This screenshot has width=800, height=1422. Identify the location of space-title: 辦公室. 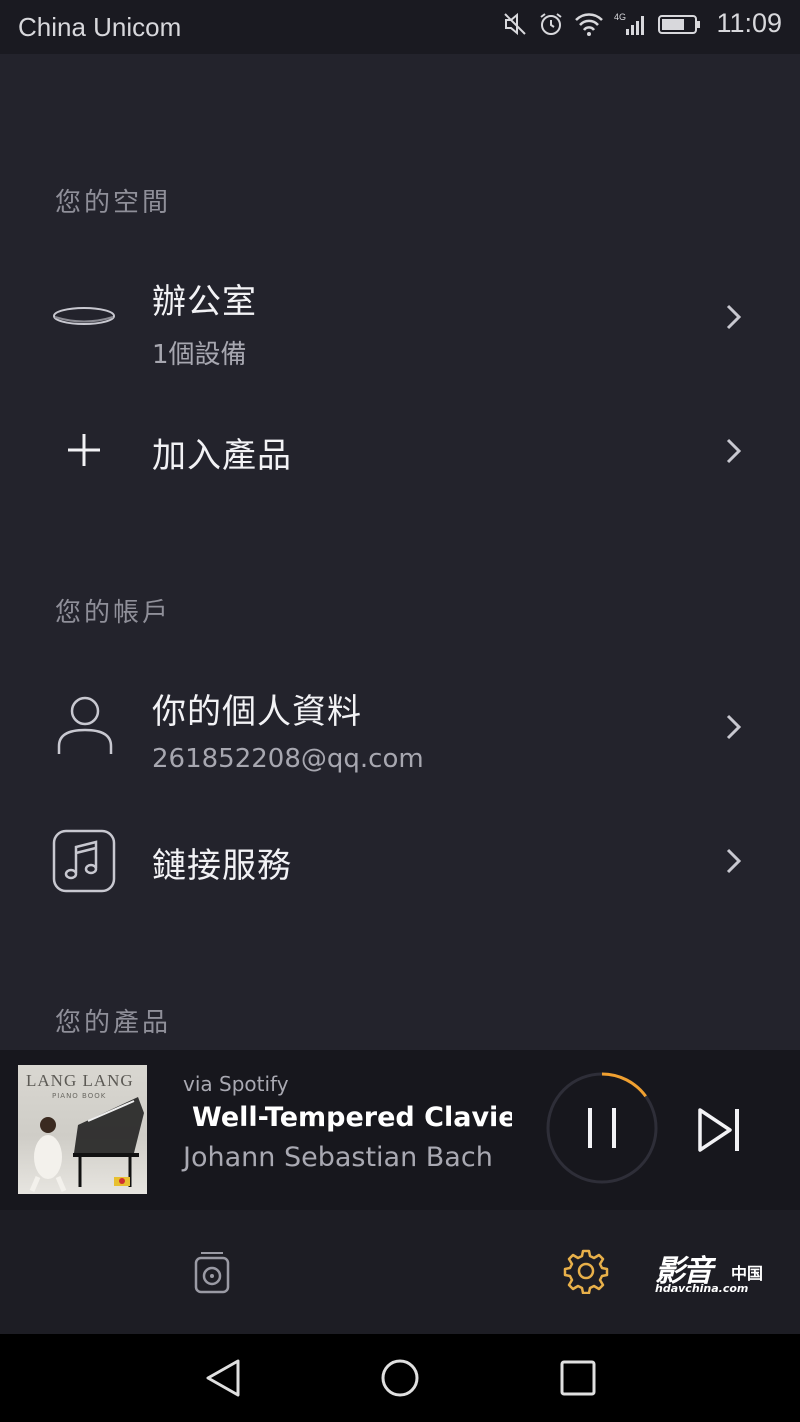
(204, 302).